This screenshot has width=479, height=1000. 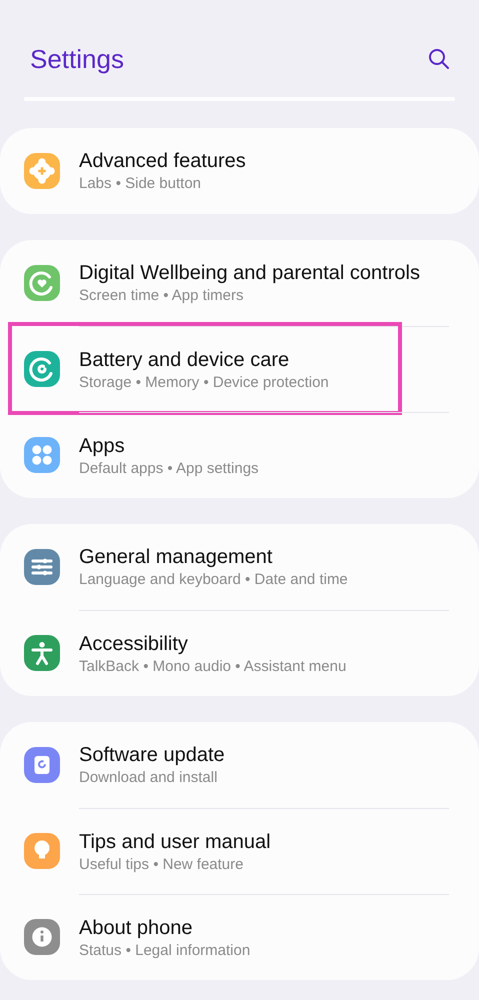 What do you see at coordinates (264, 359) in the screenshot?
I see `setting-title: Battery and device care` at bounding box center [264, 359].